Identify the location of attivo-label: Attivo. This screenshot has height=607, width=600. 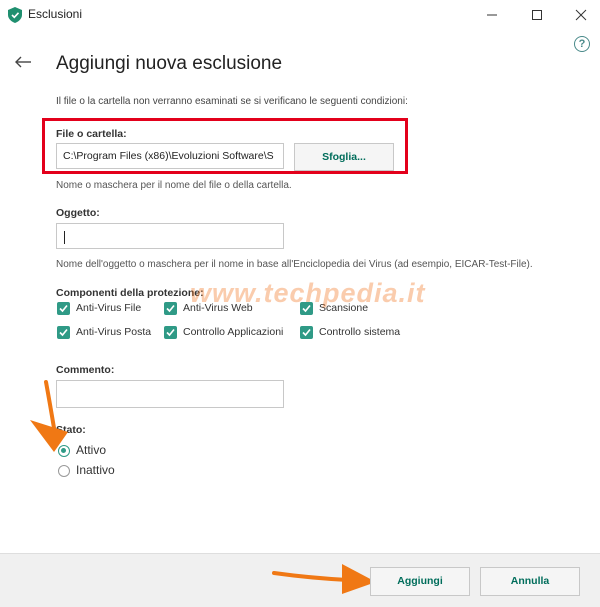
(91, 450).